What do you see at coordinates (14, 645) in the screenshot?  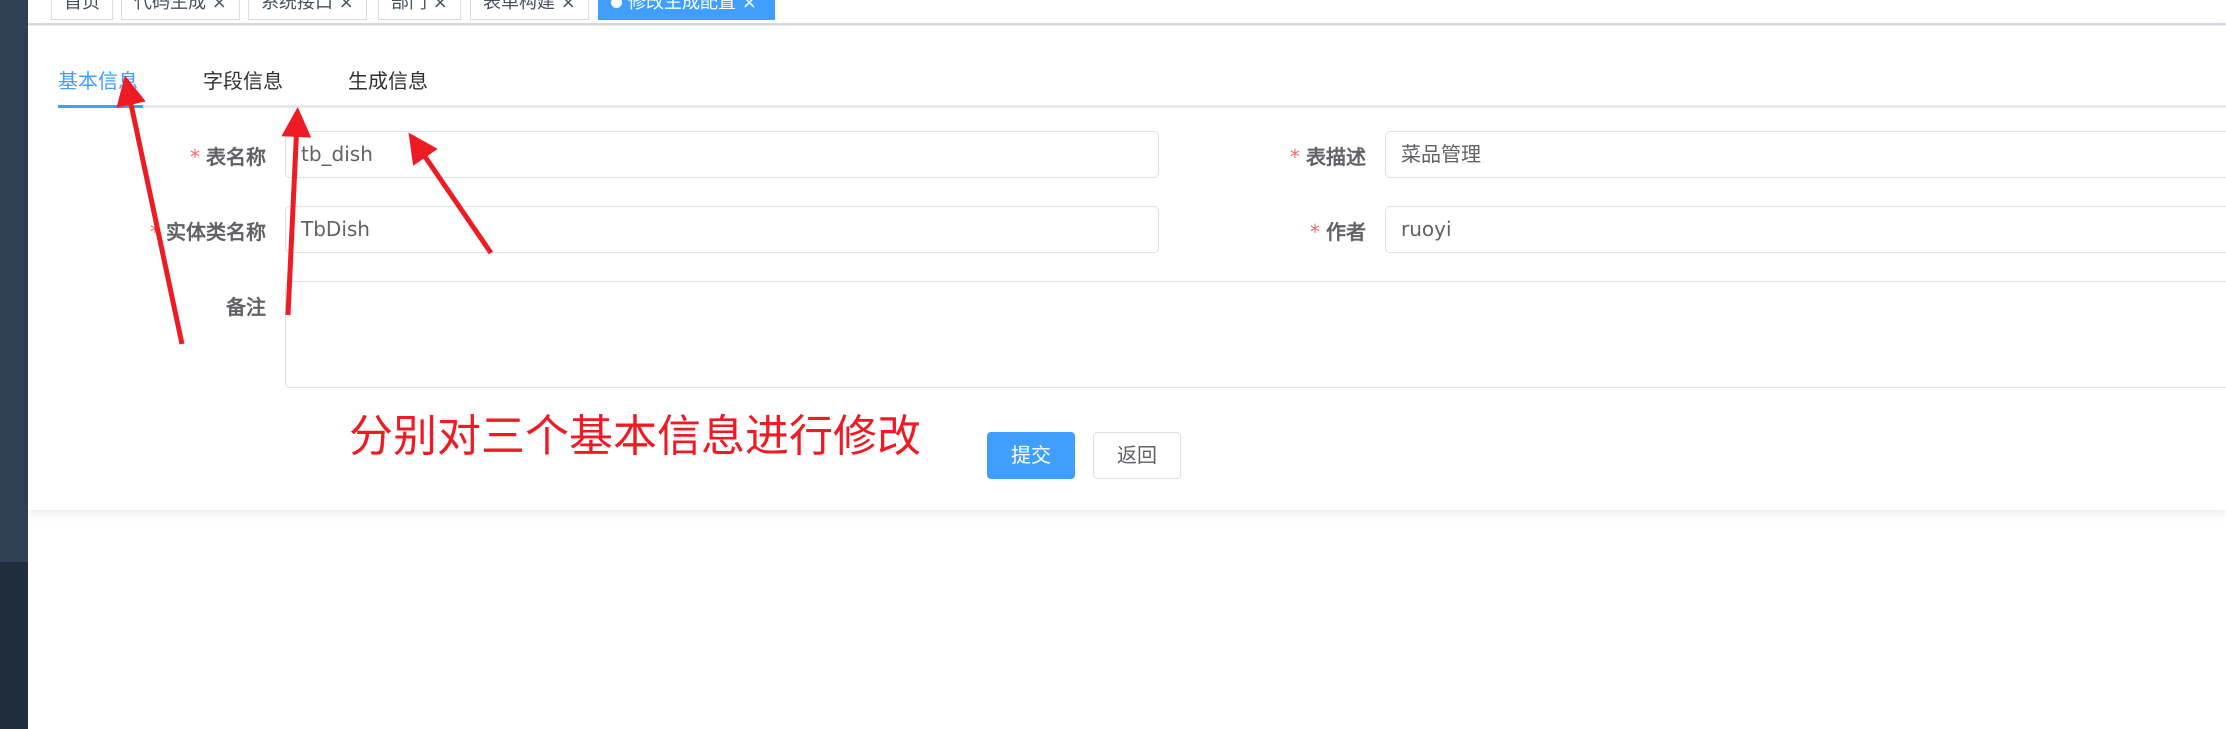 I see `sidebar-lower` at bounding box center [14, 645].